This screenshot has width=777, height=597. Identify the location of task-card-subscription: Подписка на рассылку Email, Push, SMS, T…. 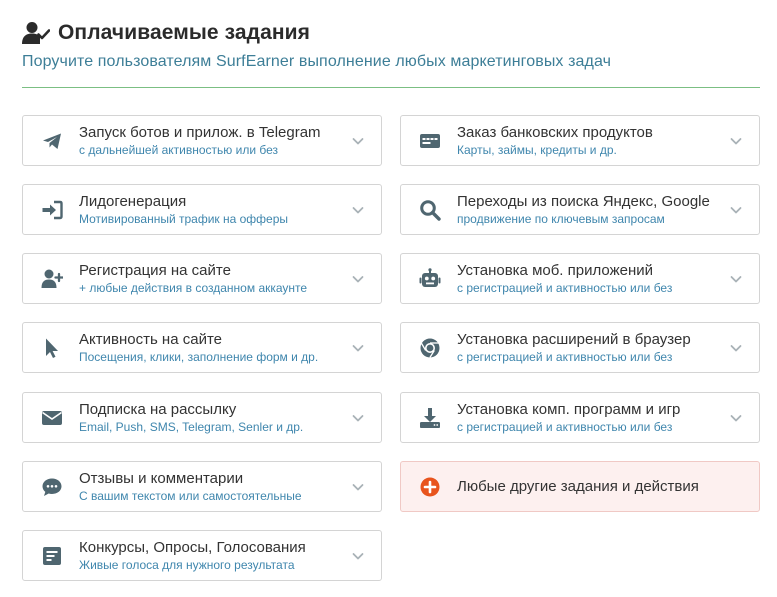
(202, 417).